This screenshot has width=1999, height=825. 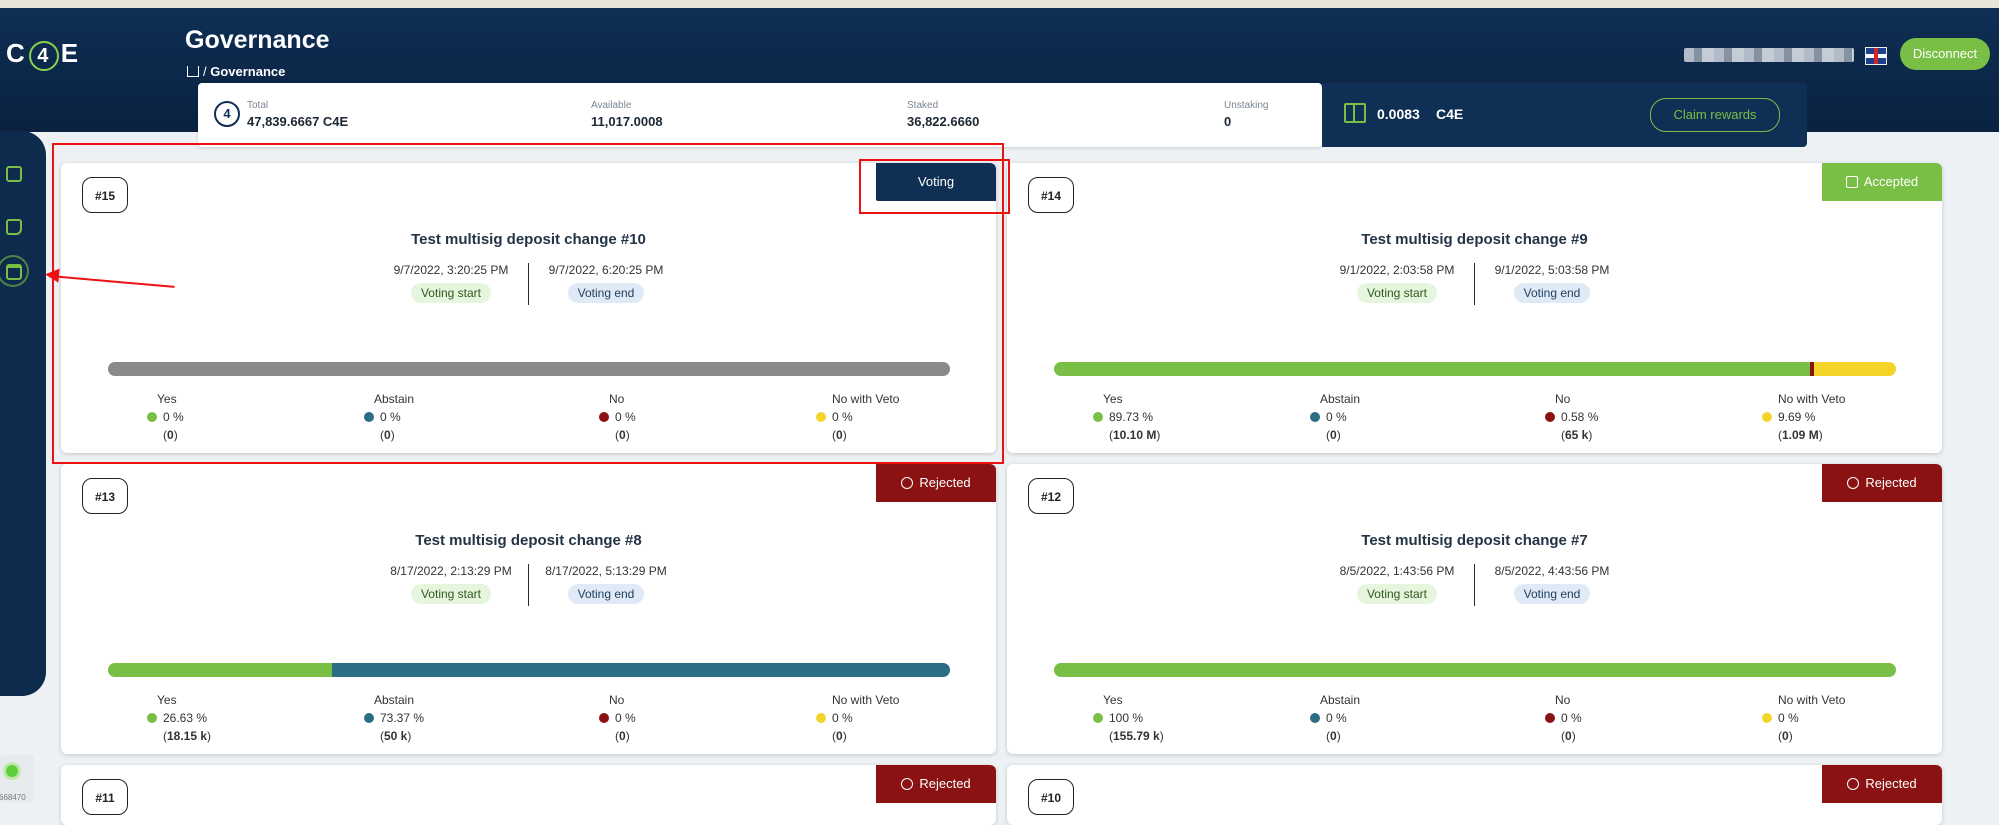 What do you see at coordinates (1135, 435) in the screenshot?
I see `legend-yes-count: 10.10 M` at bounding box center [1135, 435].